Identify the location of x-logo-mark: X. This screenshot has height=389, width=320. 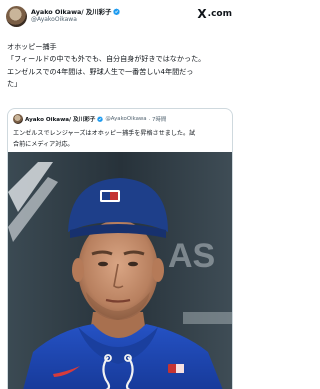
(202, 14).